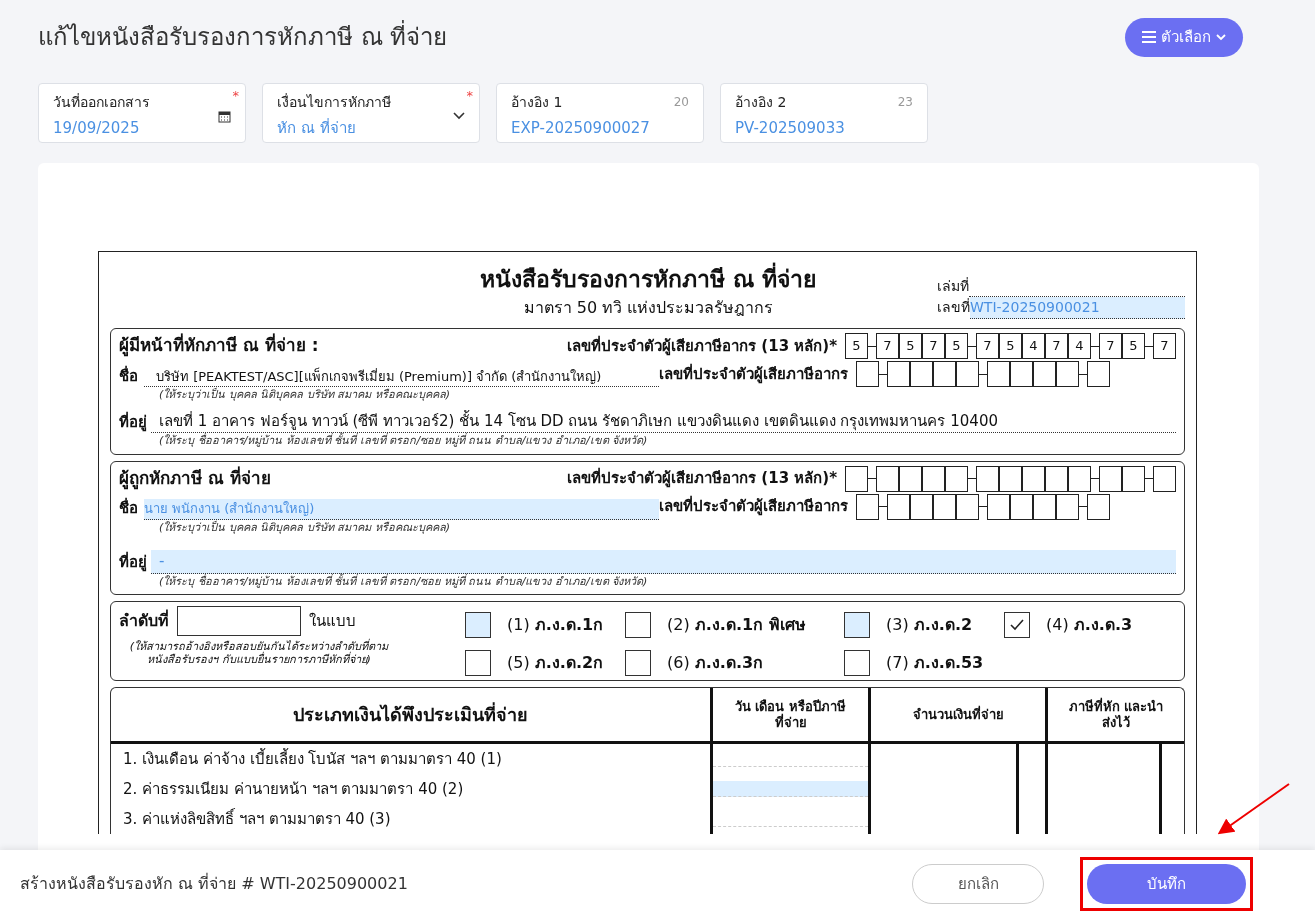 The width and height of the screenshot is (1315, 918). What do you see at coordinates (537, 102) in the screenshot?
I see `field-label: อ้างอิง 1` at bounding box center [537, 102].